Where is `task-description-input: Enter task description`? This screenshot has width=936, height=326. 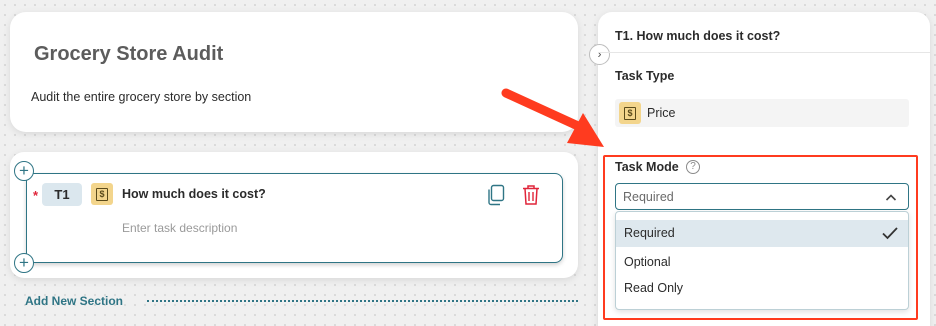
task-description-input: Enter task description is located at coordinates (179, 228).